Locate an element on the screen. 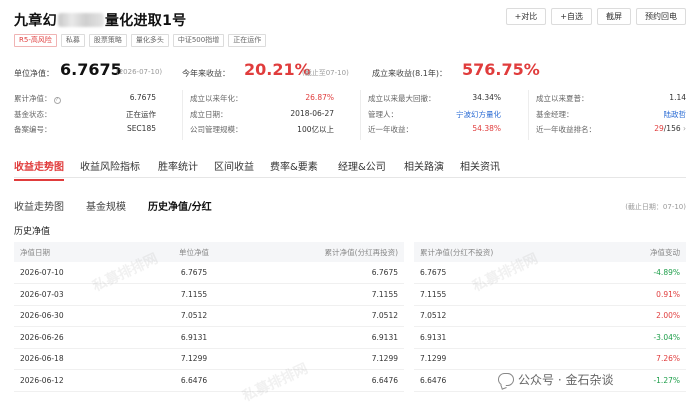 This screenshot has width=700, height=410. tab-fees: 费率&要素 is located at coordinates (294, 165).